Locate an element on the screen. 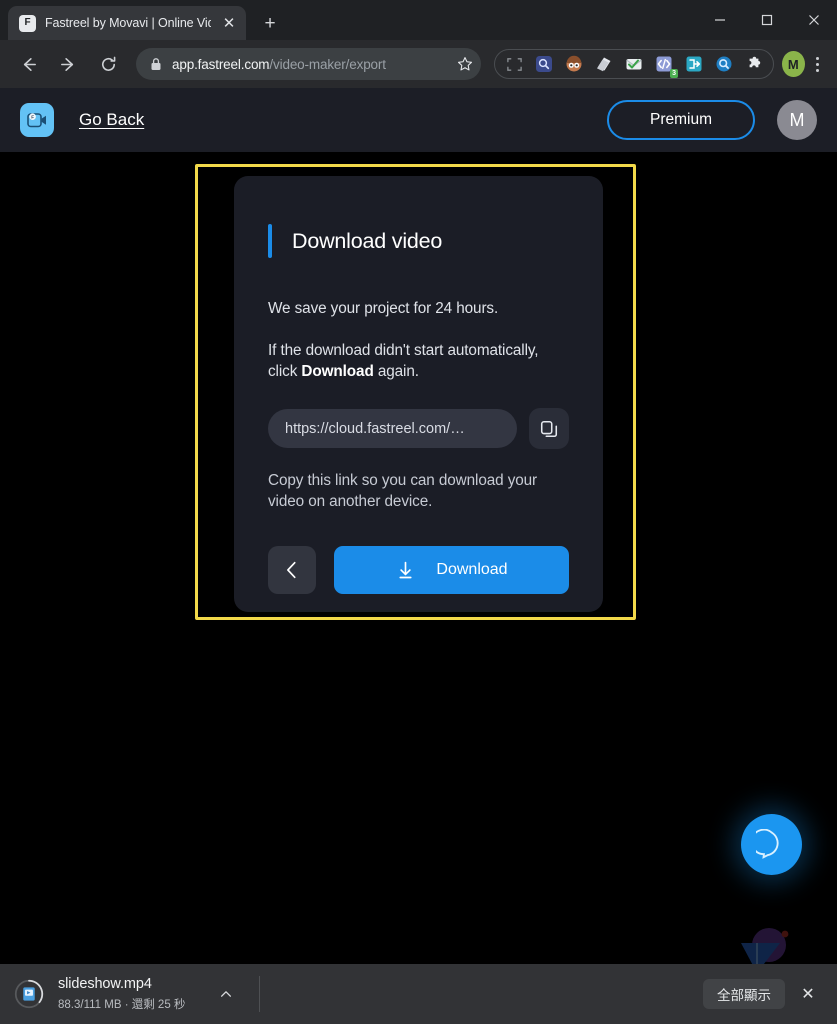  extension-badge: 3 is located at coordinates (674, 73).